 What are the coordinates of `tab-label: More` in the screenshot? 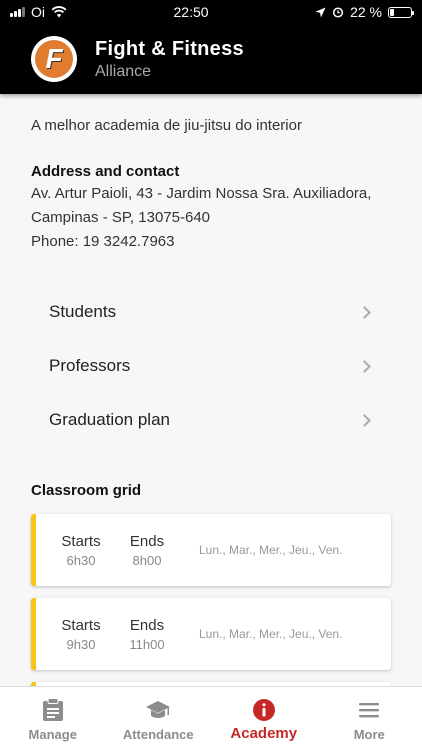 It's located at (369, 734).